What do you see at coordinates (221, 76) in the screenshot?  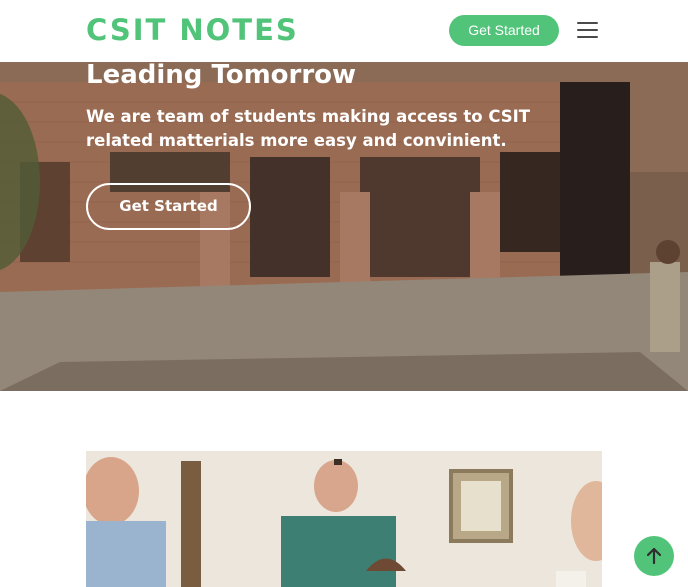 I see `hero-title: Leading Tomorrow` at bounding box center [221, 76].